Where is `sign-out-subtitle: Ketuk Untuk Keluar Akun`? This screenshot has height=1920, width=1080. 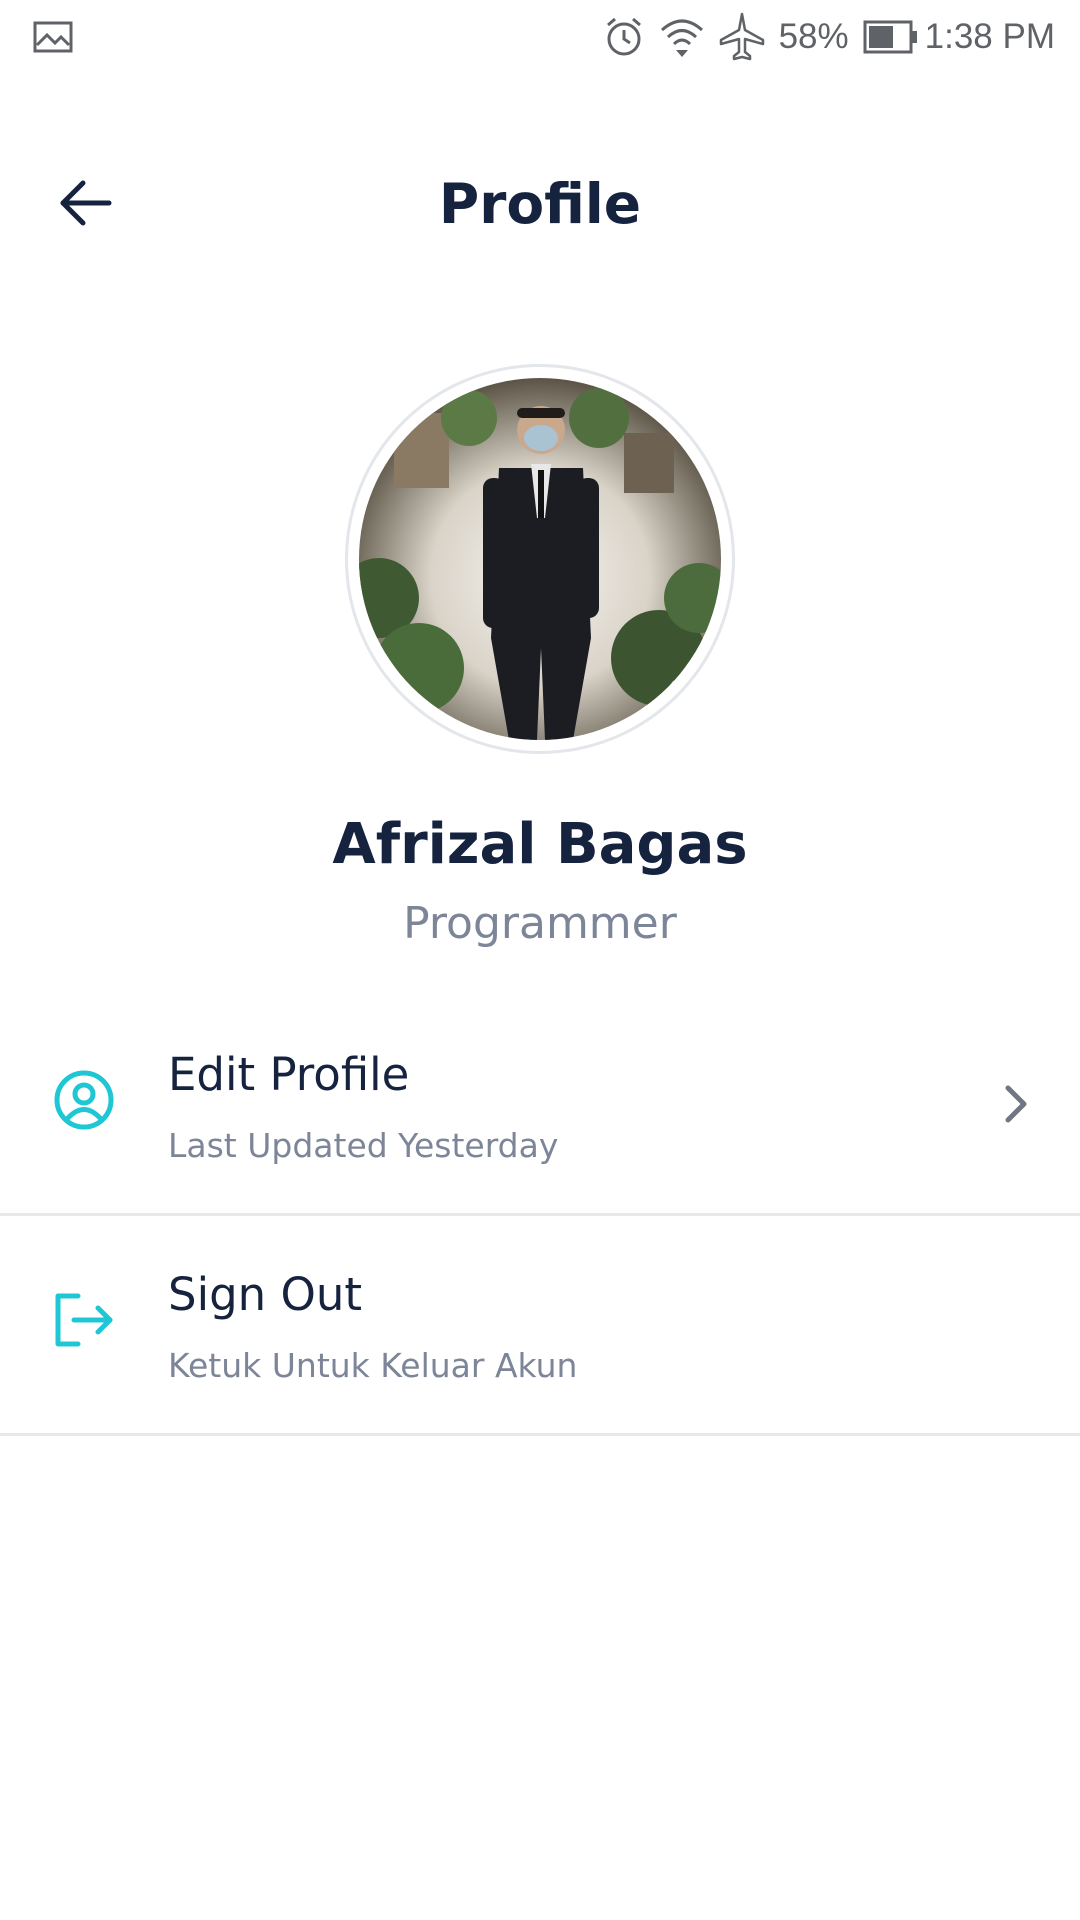 sign-out-subtitle: Ketuk Untuk Keluar Akun is located at coordinates (373, 1365).